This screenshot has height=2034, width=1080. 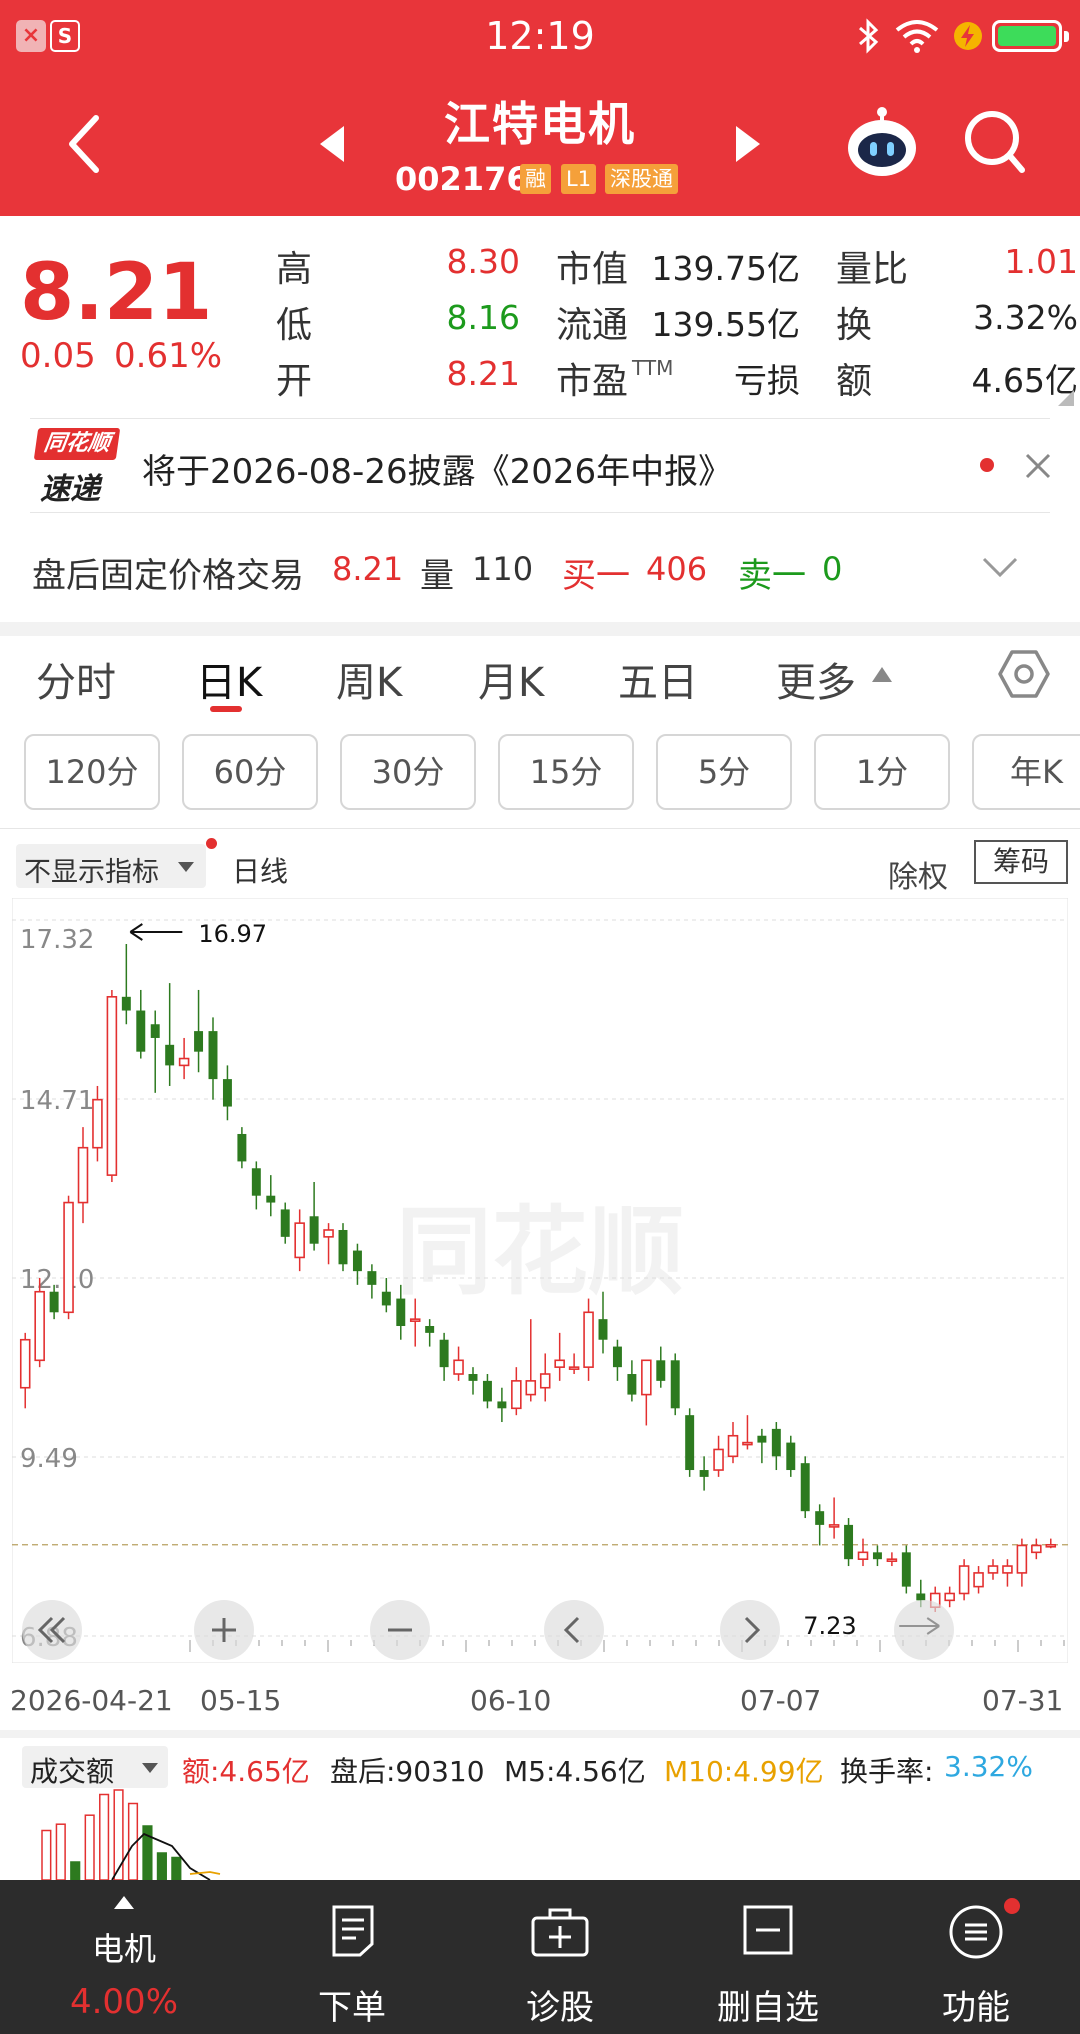 I want to click on interval-60m: 60分, so click(x=250, y=772).